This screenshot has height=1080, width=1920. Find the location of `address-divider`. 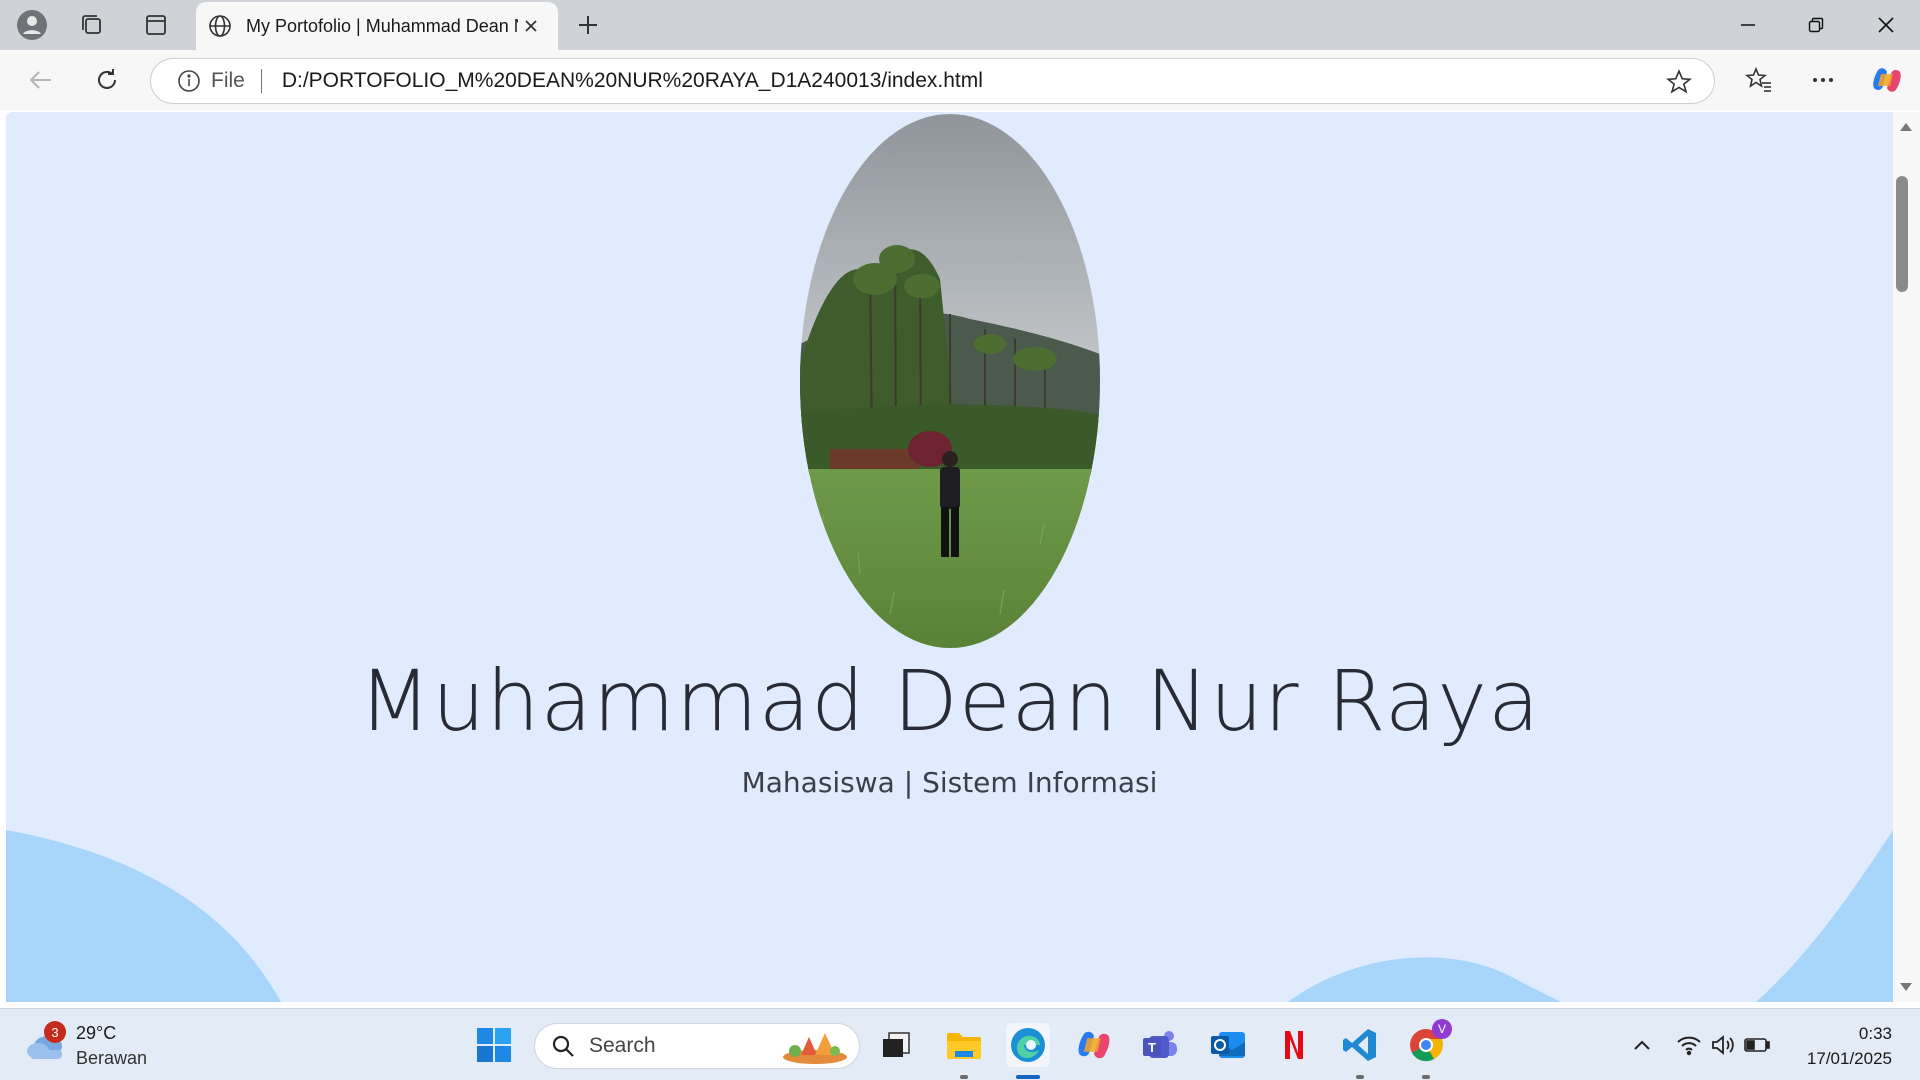

address-divider is located at coordinates (261, 81).